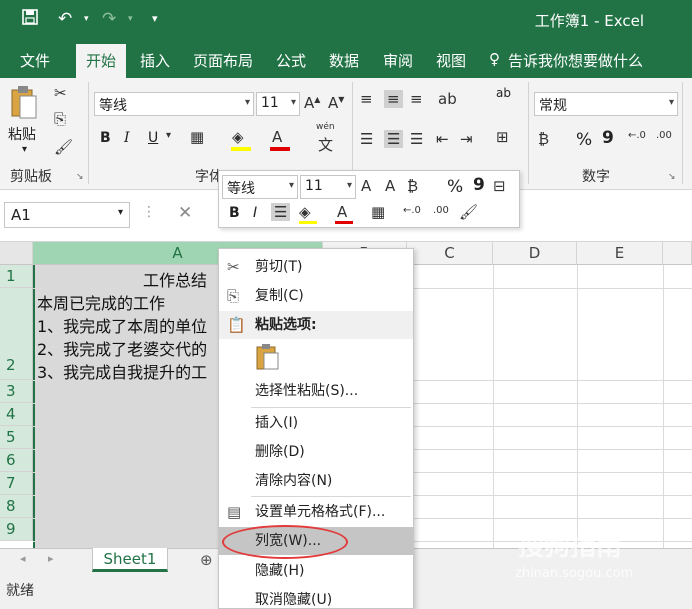 The image size is (692, 609). Describe the element at coordinates (451, 60) in the screenshot. I see `tab-view: 视图` at that location.